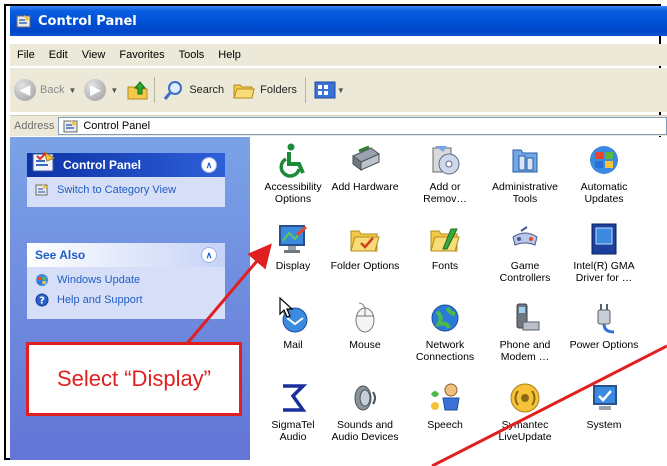 This screenshot has height=466, width=667. Describe the element at coordinates (117, 190) in the screenshot. I see `switch-category-view-label: Switch to Category View` at that location.